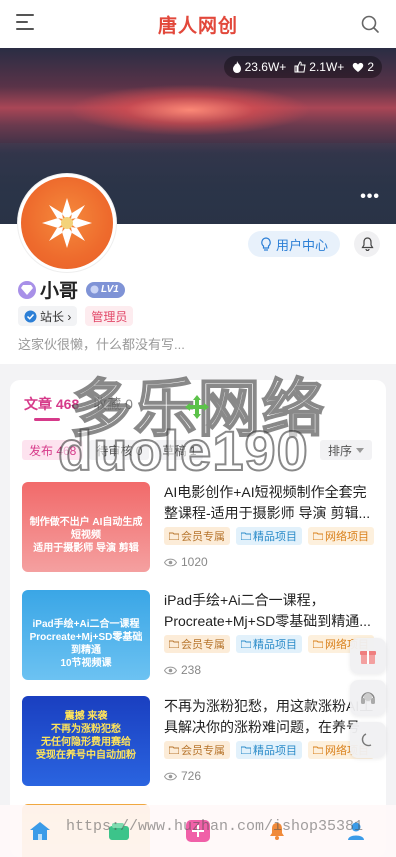 The width and height of the screenshot is (396, 857). I want to click on nav-home, so click(40, 831).